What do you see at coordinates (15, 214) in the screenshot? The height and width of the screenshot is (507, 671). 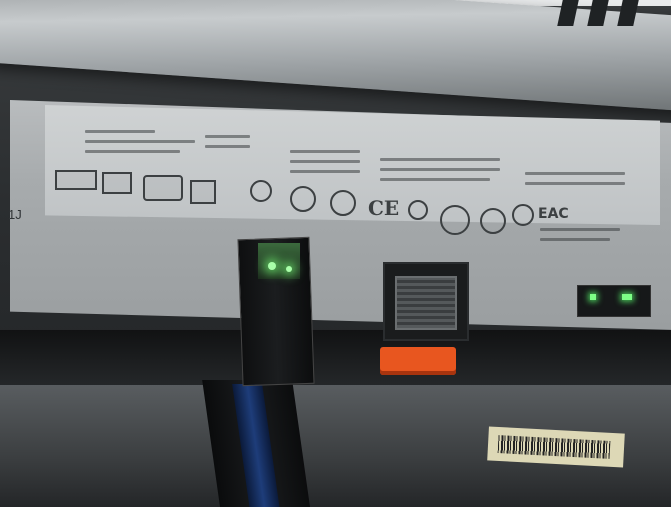 I see `slot-label: 1J` at bounding box center [15, 214].